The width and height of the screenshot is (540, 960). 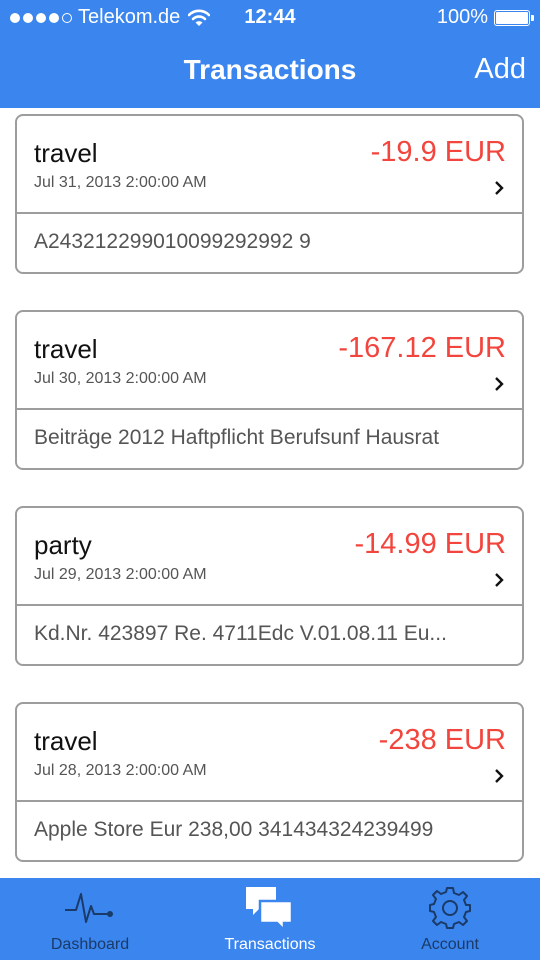 What do you see at coordinates (90, 944) in the screenshot?
I see `tab-label: Dashboard` at bounding box center [90, 944].